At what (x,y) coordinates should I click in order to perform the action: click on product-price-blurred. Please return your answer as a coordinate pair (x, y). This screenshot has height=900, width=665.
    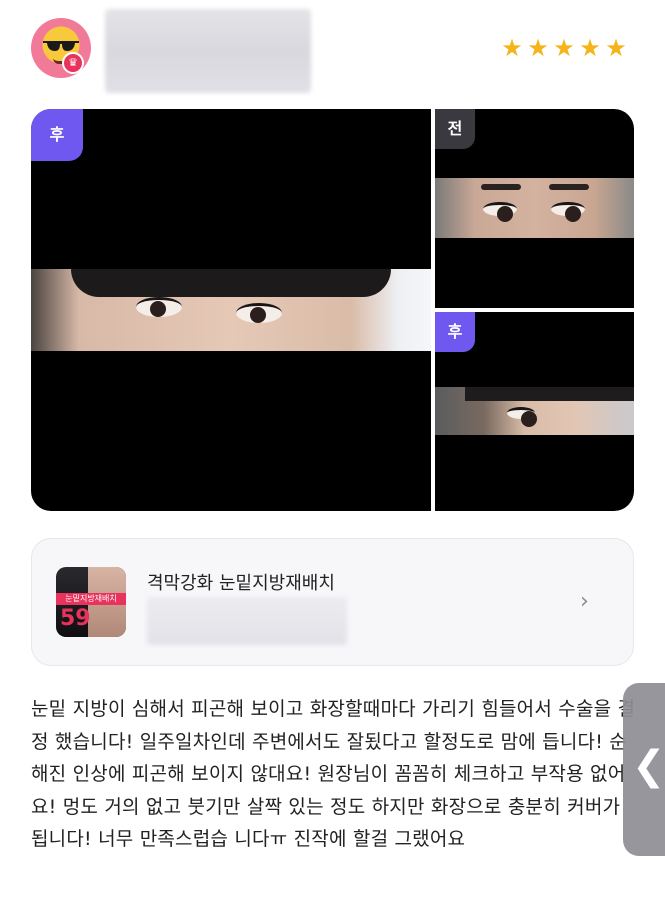
    Looking at the image, I should click on (247, 621).